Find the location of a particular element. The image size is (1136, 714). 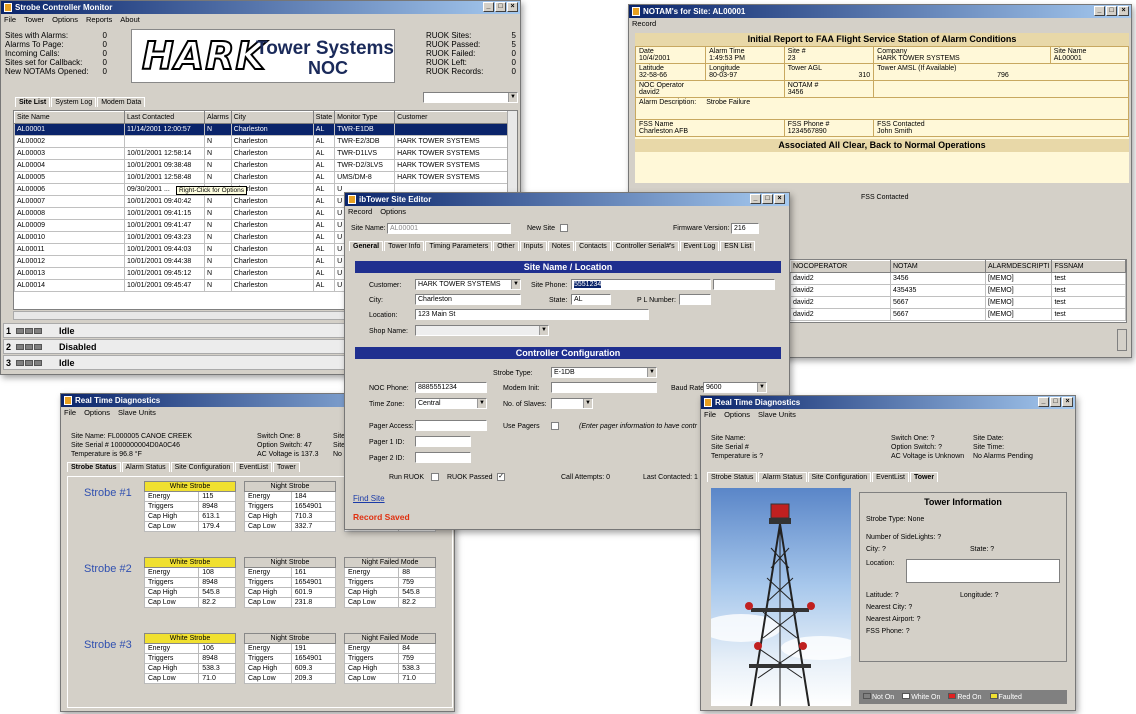

table-cell: UMS/DM-8 is located at coordinates (365, 177).